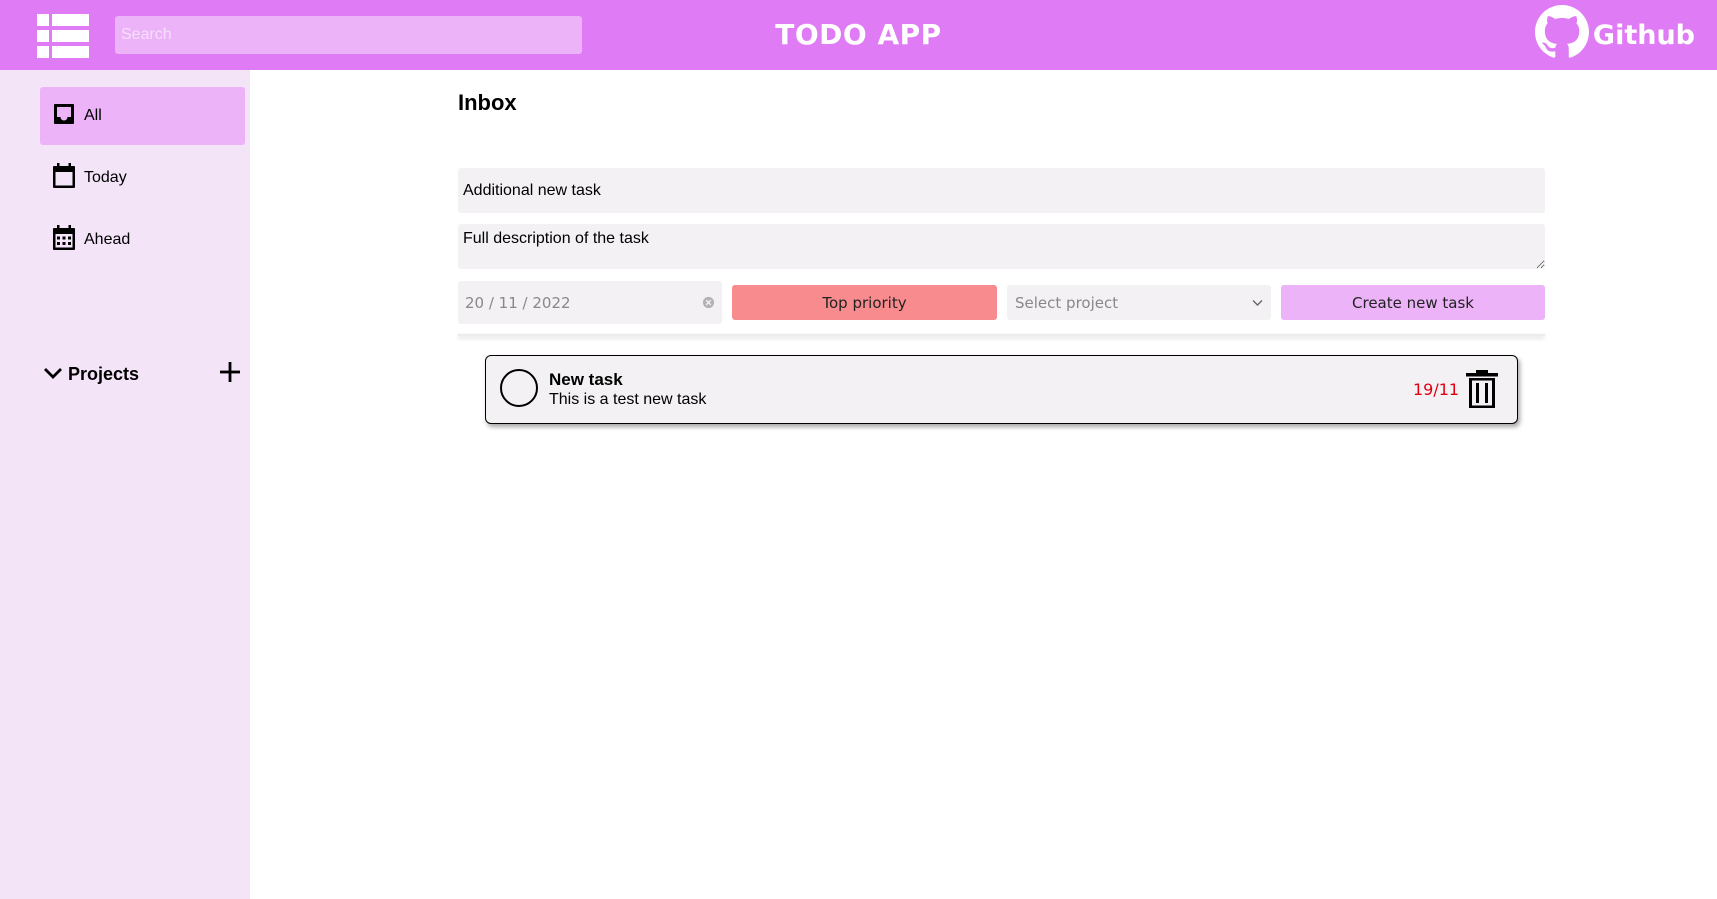 Image resolution: width=1717 pixels, height=899 pixels. Describe the element at coordinates (708, 302) in the screenshot. I see `clear-date-icon` at that location.